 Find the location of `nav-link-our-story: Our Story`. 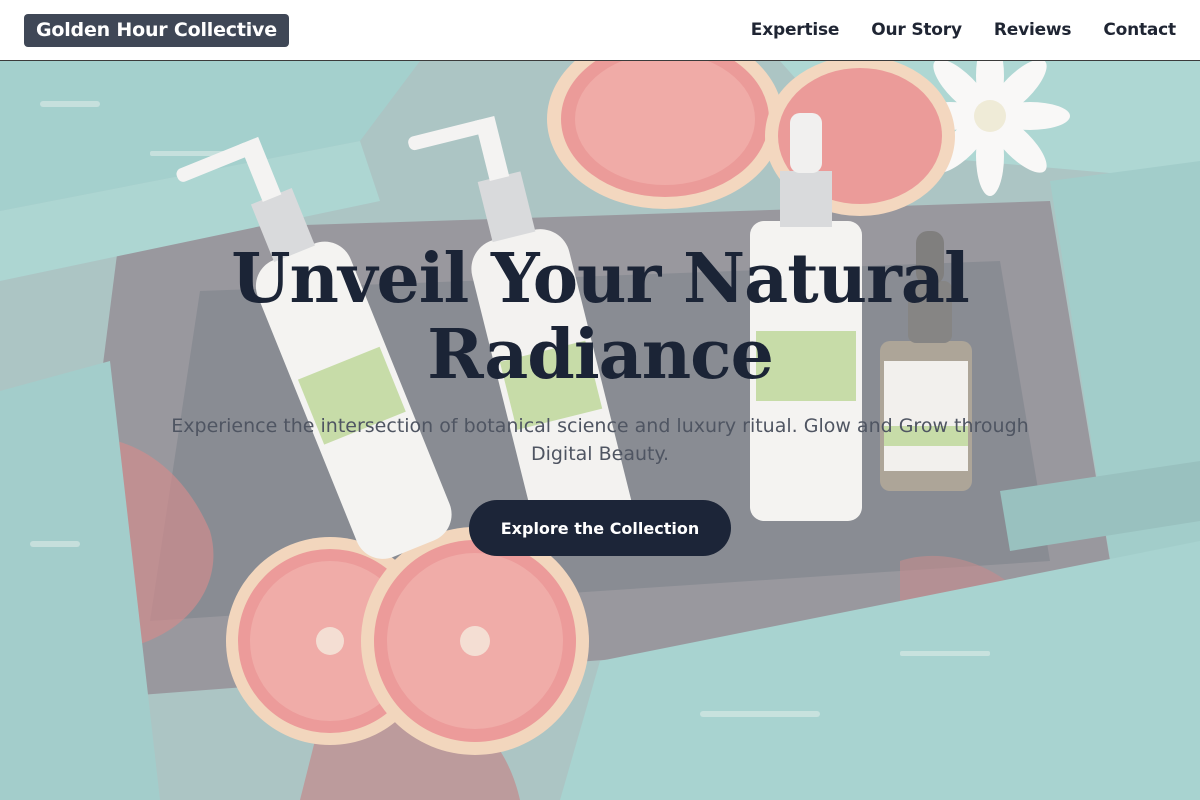

nav-link-our-story: Our Story is located at coordinates (916, 30).